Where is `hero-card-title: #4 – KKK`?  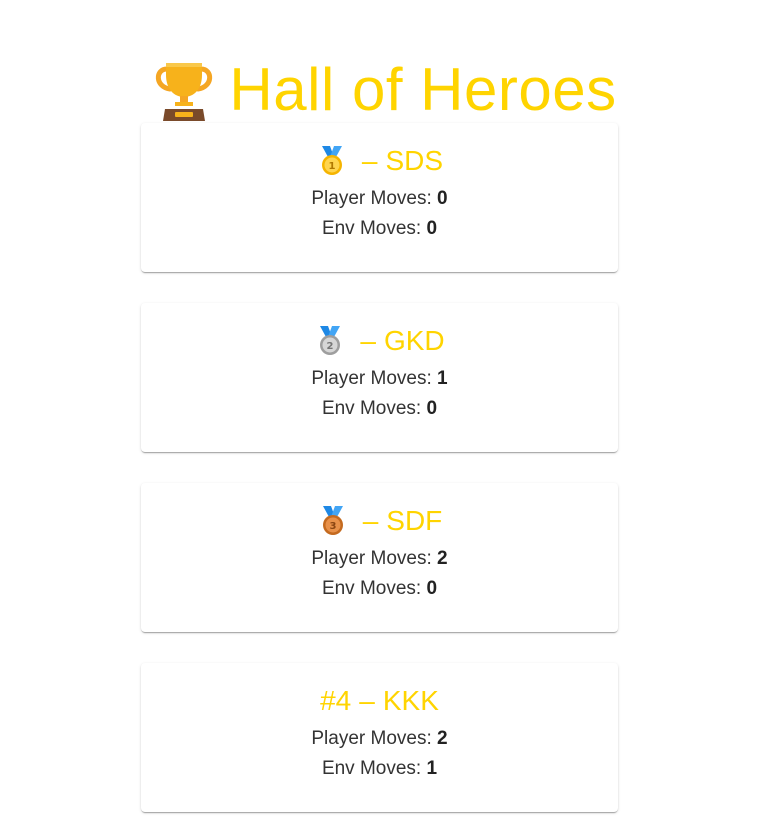 hero-card-title: #4 – KKK is located at coordinates (379, 701).